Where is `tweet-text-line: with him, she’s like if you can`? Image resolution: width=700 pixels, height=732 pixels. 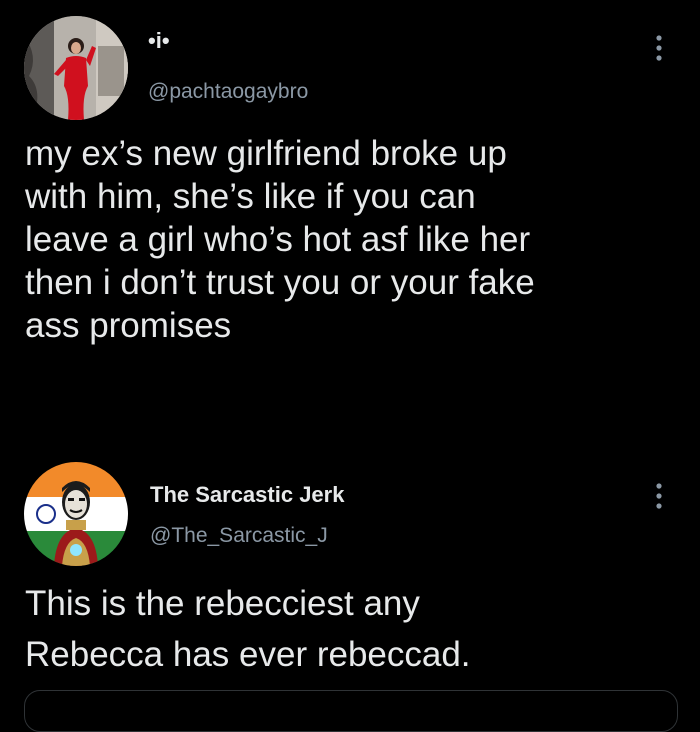 tweet-text-line: with him, she’s like if you can is located at coordinates (250, 196).